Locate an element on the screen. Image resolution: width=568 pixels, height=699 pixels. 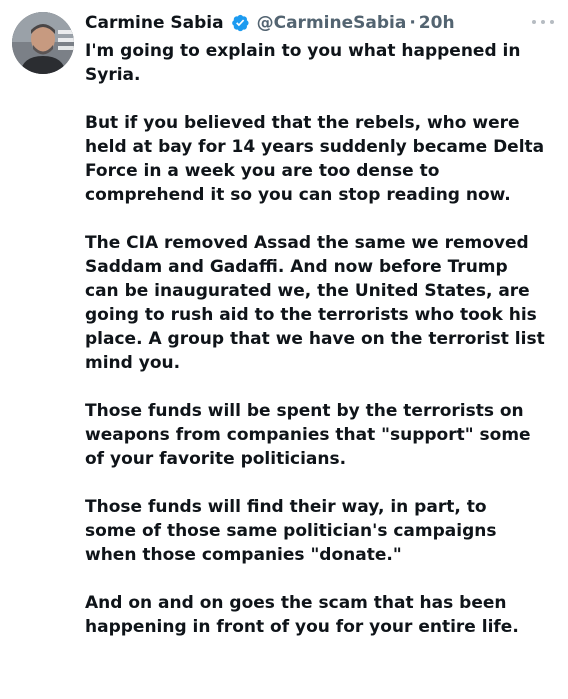
avatar-image is located at coordinates (43, 43).